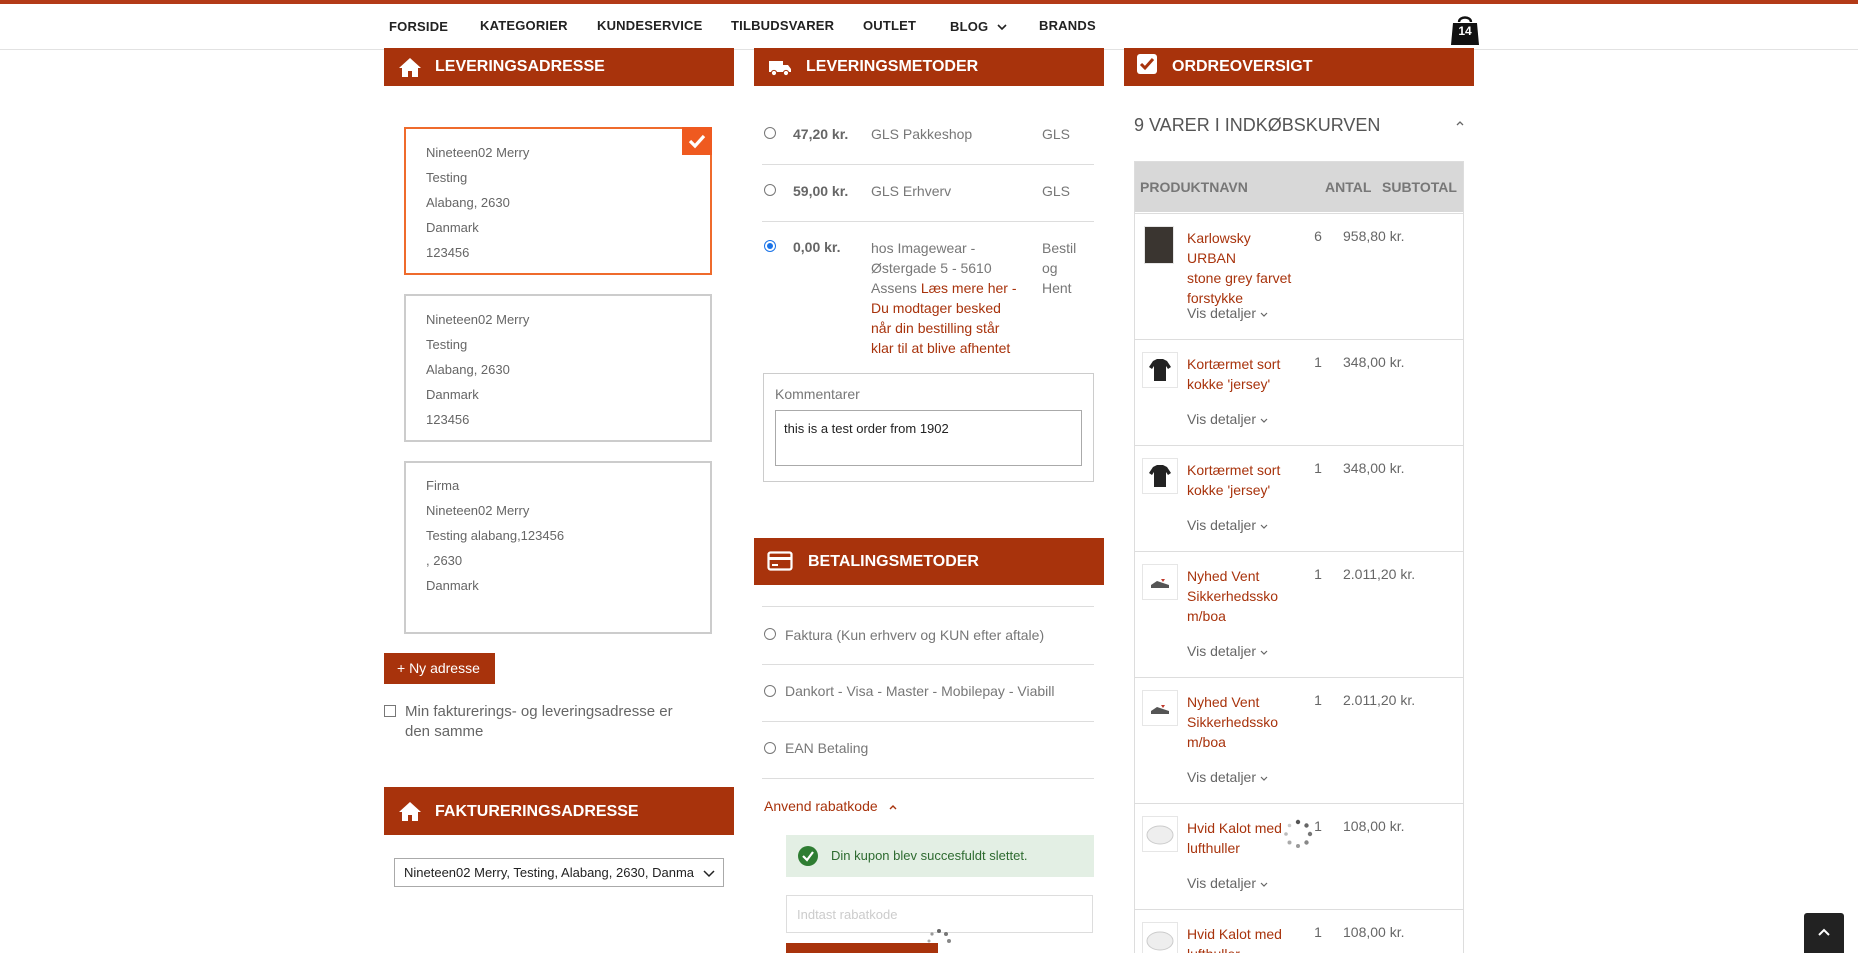  What do you see at coordinates (928, 750) in the screenshot?
I see `payment-option-ean: EAN Betaling` at bounding box center [928, 750].